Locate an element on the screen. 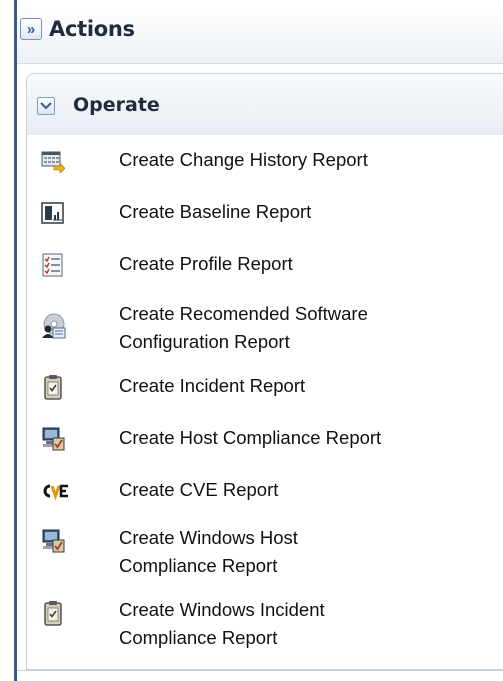 Image resolution: width=503 pixels, height=681 pixels. checklist-icon is located at coordinates (53, 265).